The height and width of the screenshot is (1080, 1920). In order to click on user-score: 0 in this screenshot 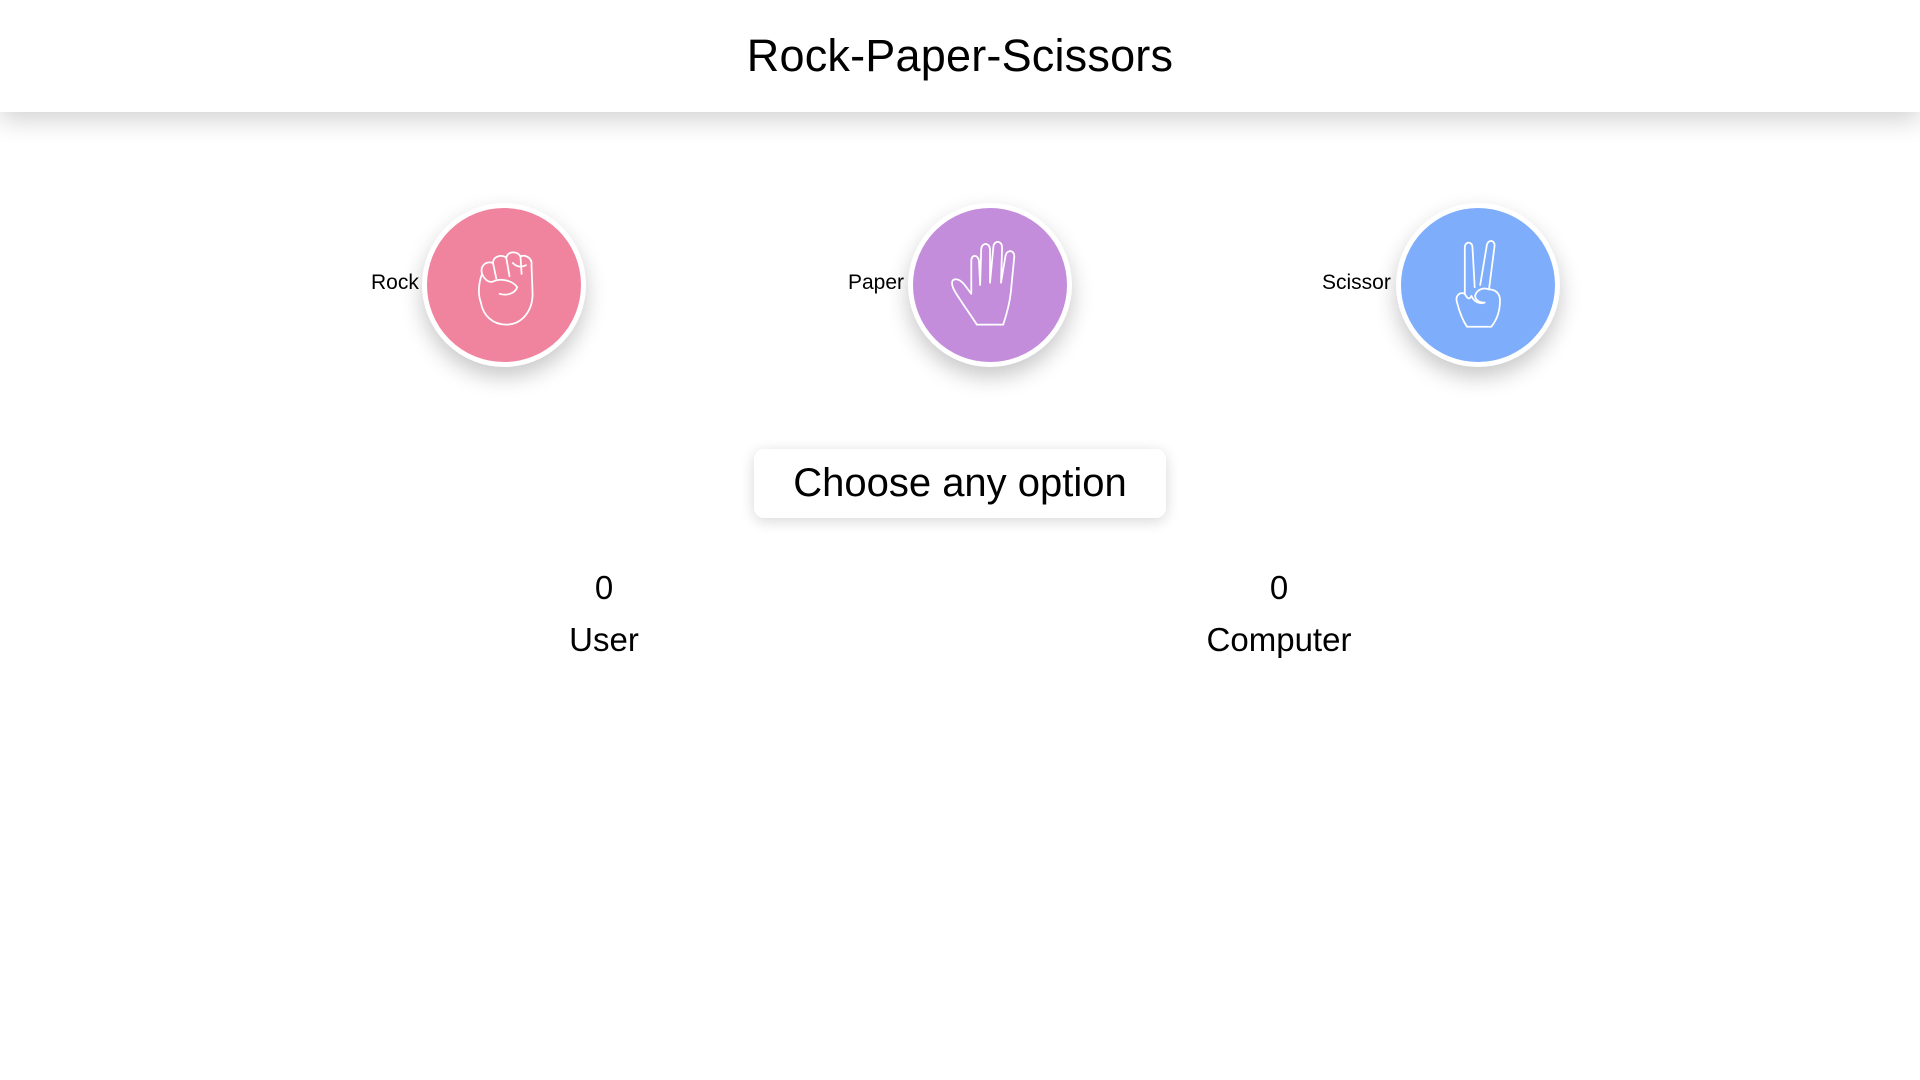, I will do `click(604, 587)`.